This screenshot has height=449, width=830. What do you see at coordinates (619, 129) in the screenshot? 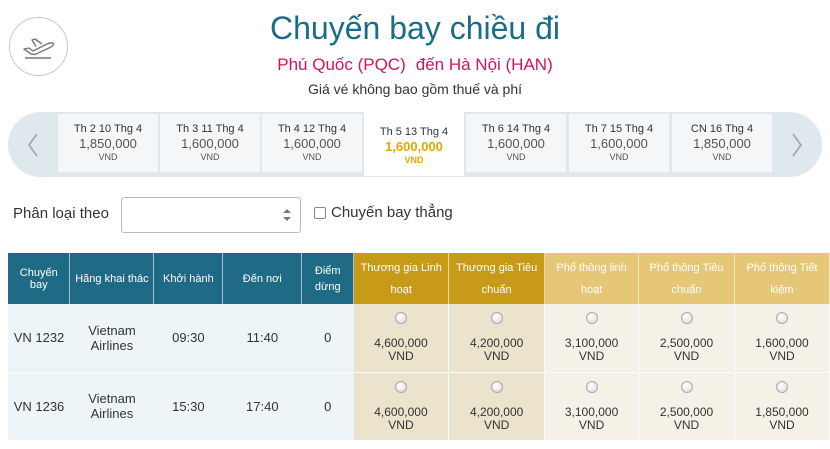
I see `date-label: Th 7 15 Thg 4` at bounding box center [619, 129].